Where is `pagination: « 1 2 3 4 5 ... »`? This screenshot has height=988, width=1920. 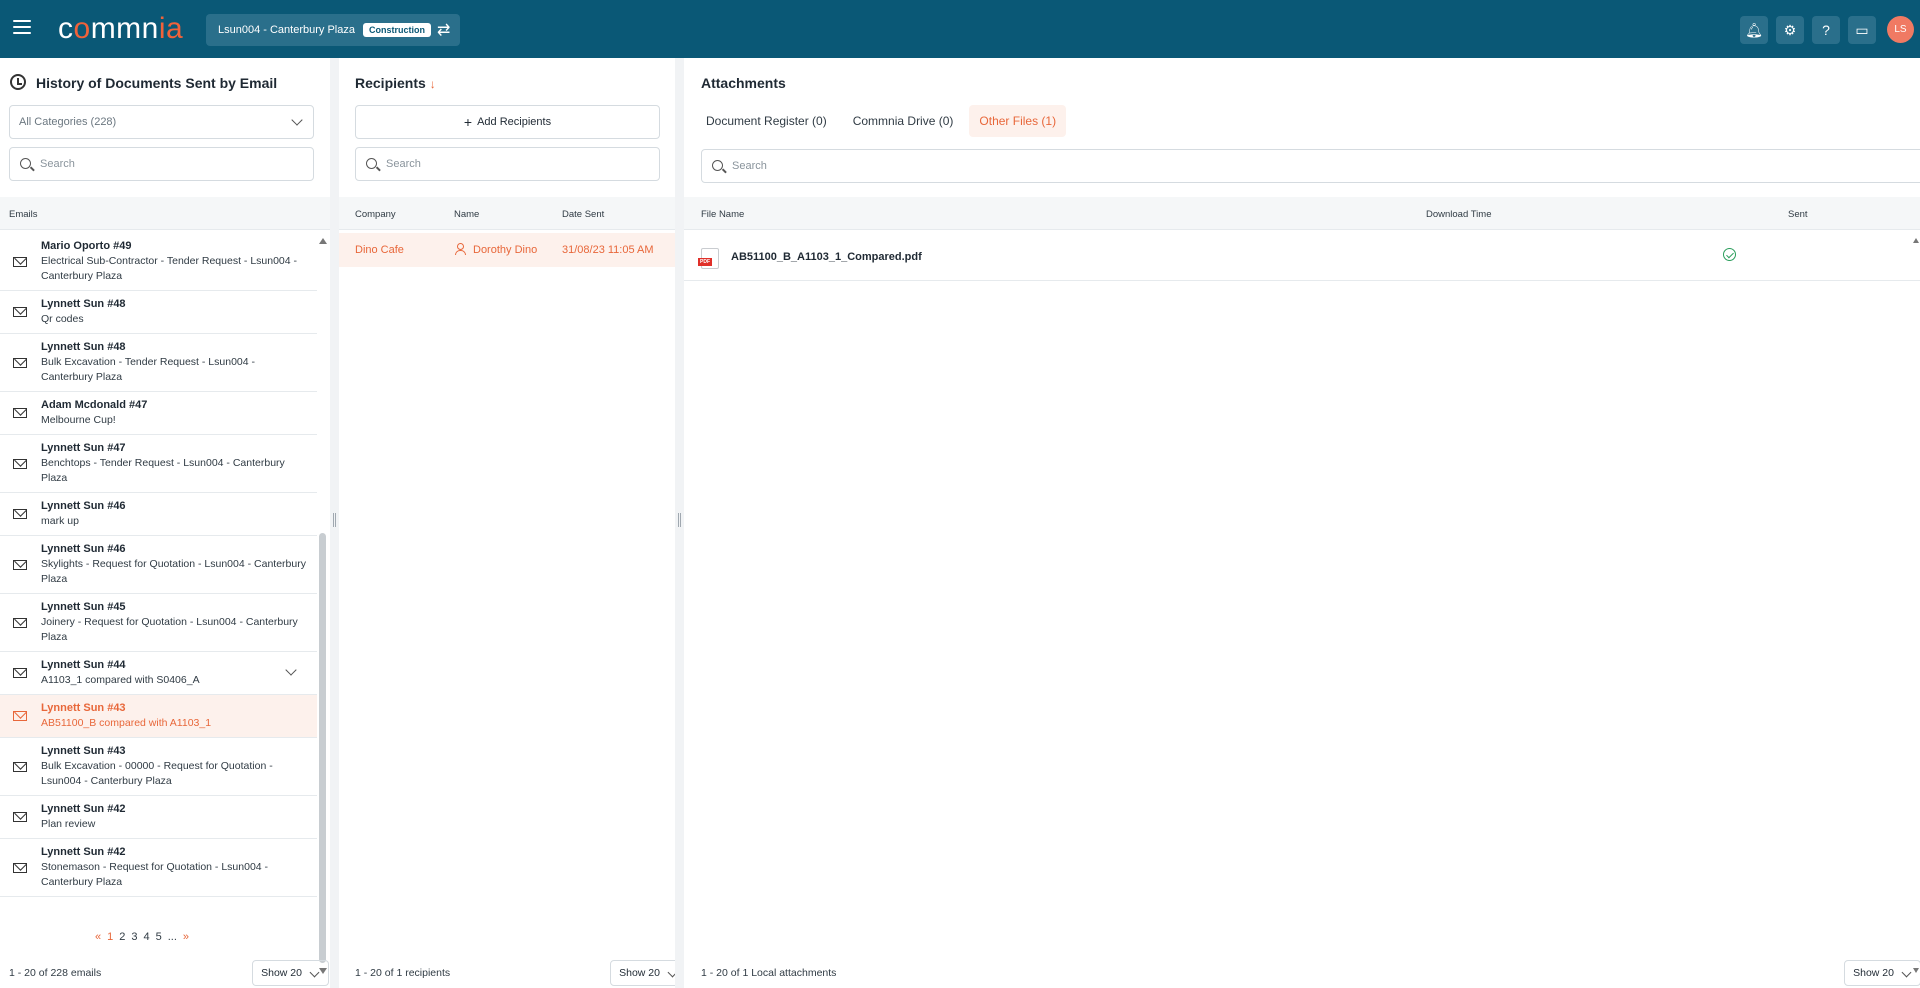
pagination: « 1 2 3 4 5 ... » is located at coordinates (142, 937).